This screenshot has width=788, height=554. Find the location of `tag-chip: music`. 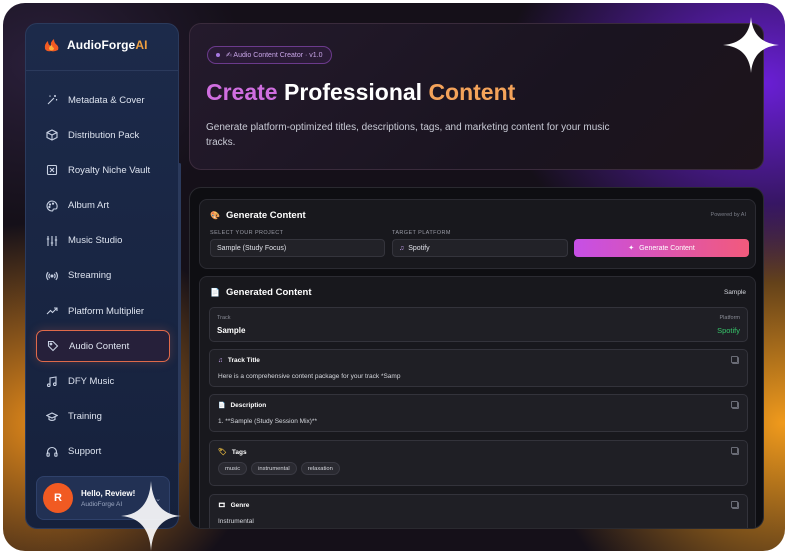

tag-chip: music is located at coordinates (233, 468).